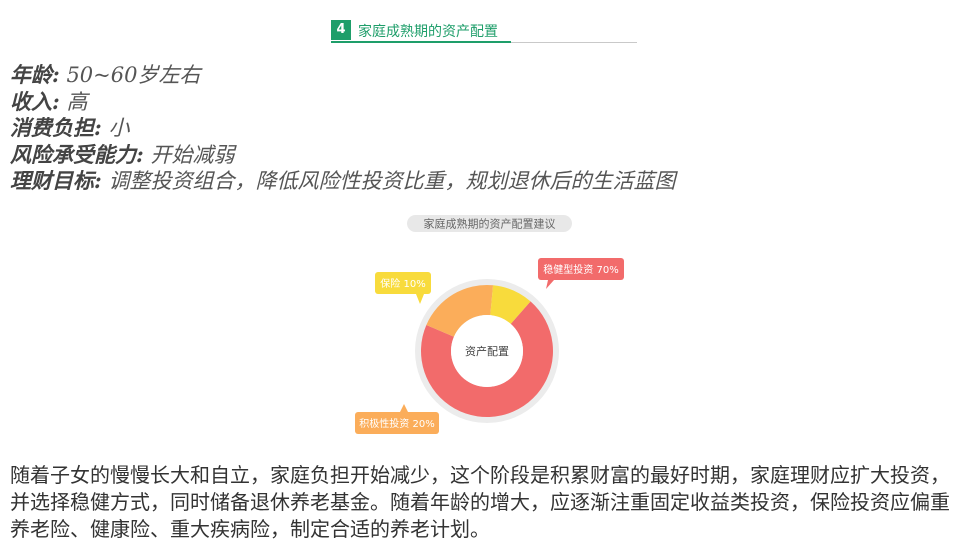  Describe the element at coordinates (56, 127) in the screenshot. I see `profile-key: 消费负担:` at that location.